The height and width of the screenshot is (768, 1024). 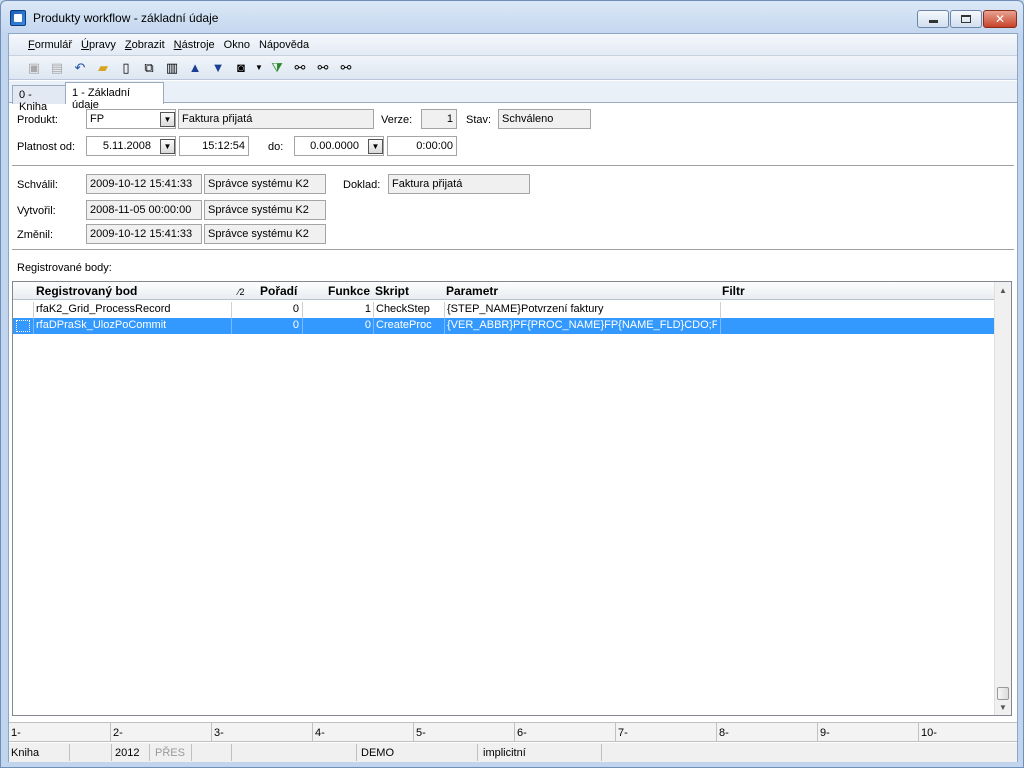 I want to click on zmenil-date-field: 2009-10-12 15:41:33, so click(x=144, y=234).